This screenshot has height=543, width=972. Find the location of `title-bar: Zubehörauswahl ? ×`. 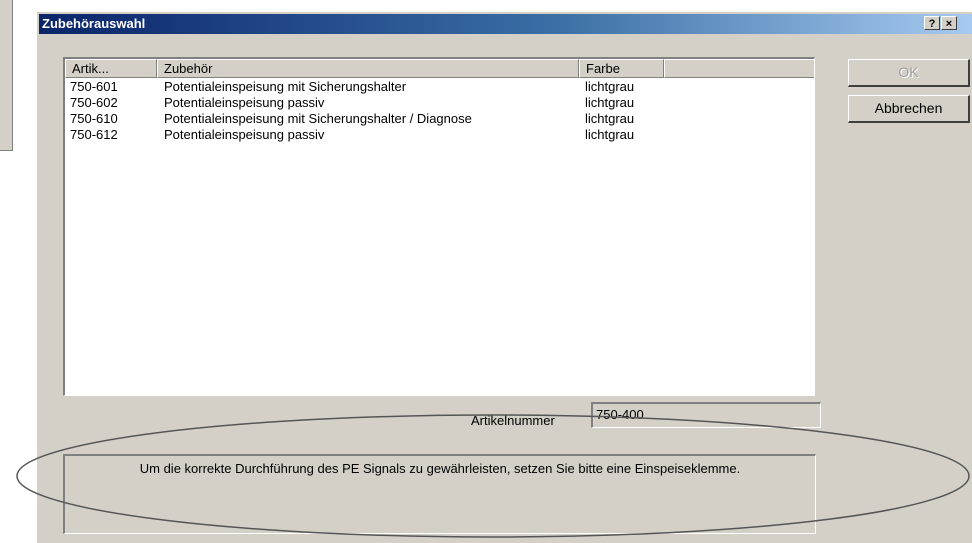

title-bar: Zubehörauswahl ? × is located at coordinates (505, 24).